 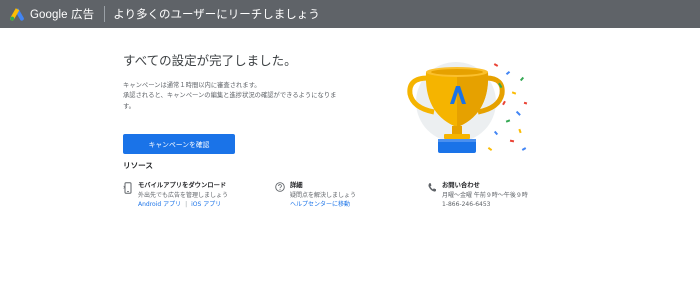 What do you see at coordinates (17, 14) in the screenshot?
I see `google-ads-logo-icon` at bounding box center [17, 14].